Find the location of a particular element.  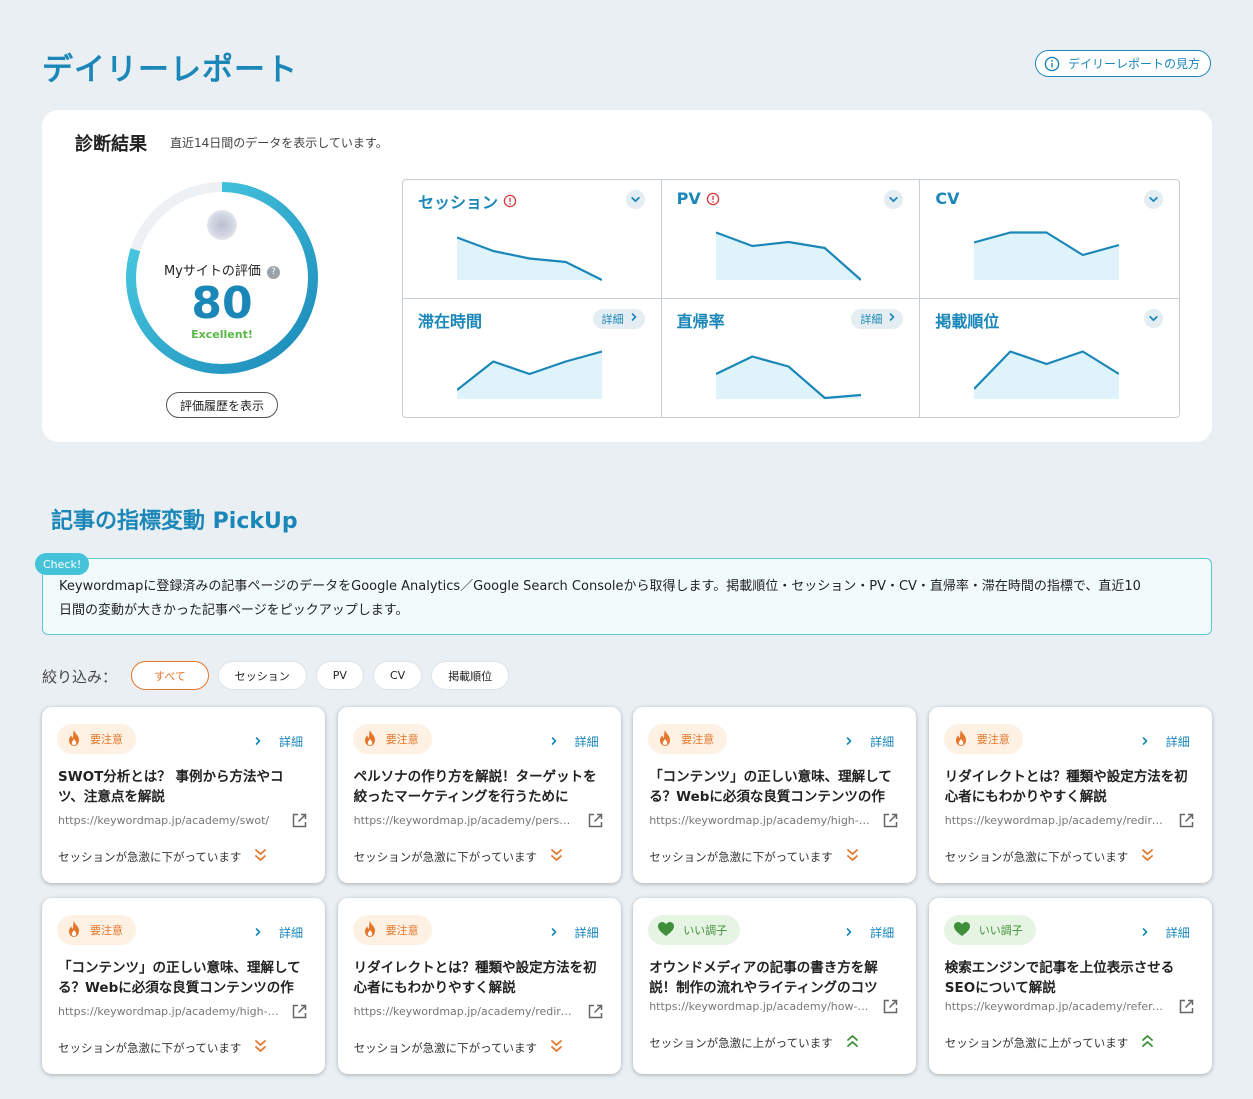

filter-chip: すべて is located at coordinates (170, 675).